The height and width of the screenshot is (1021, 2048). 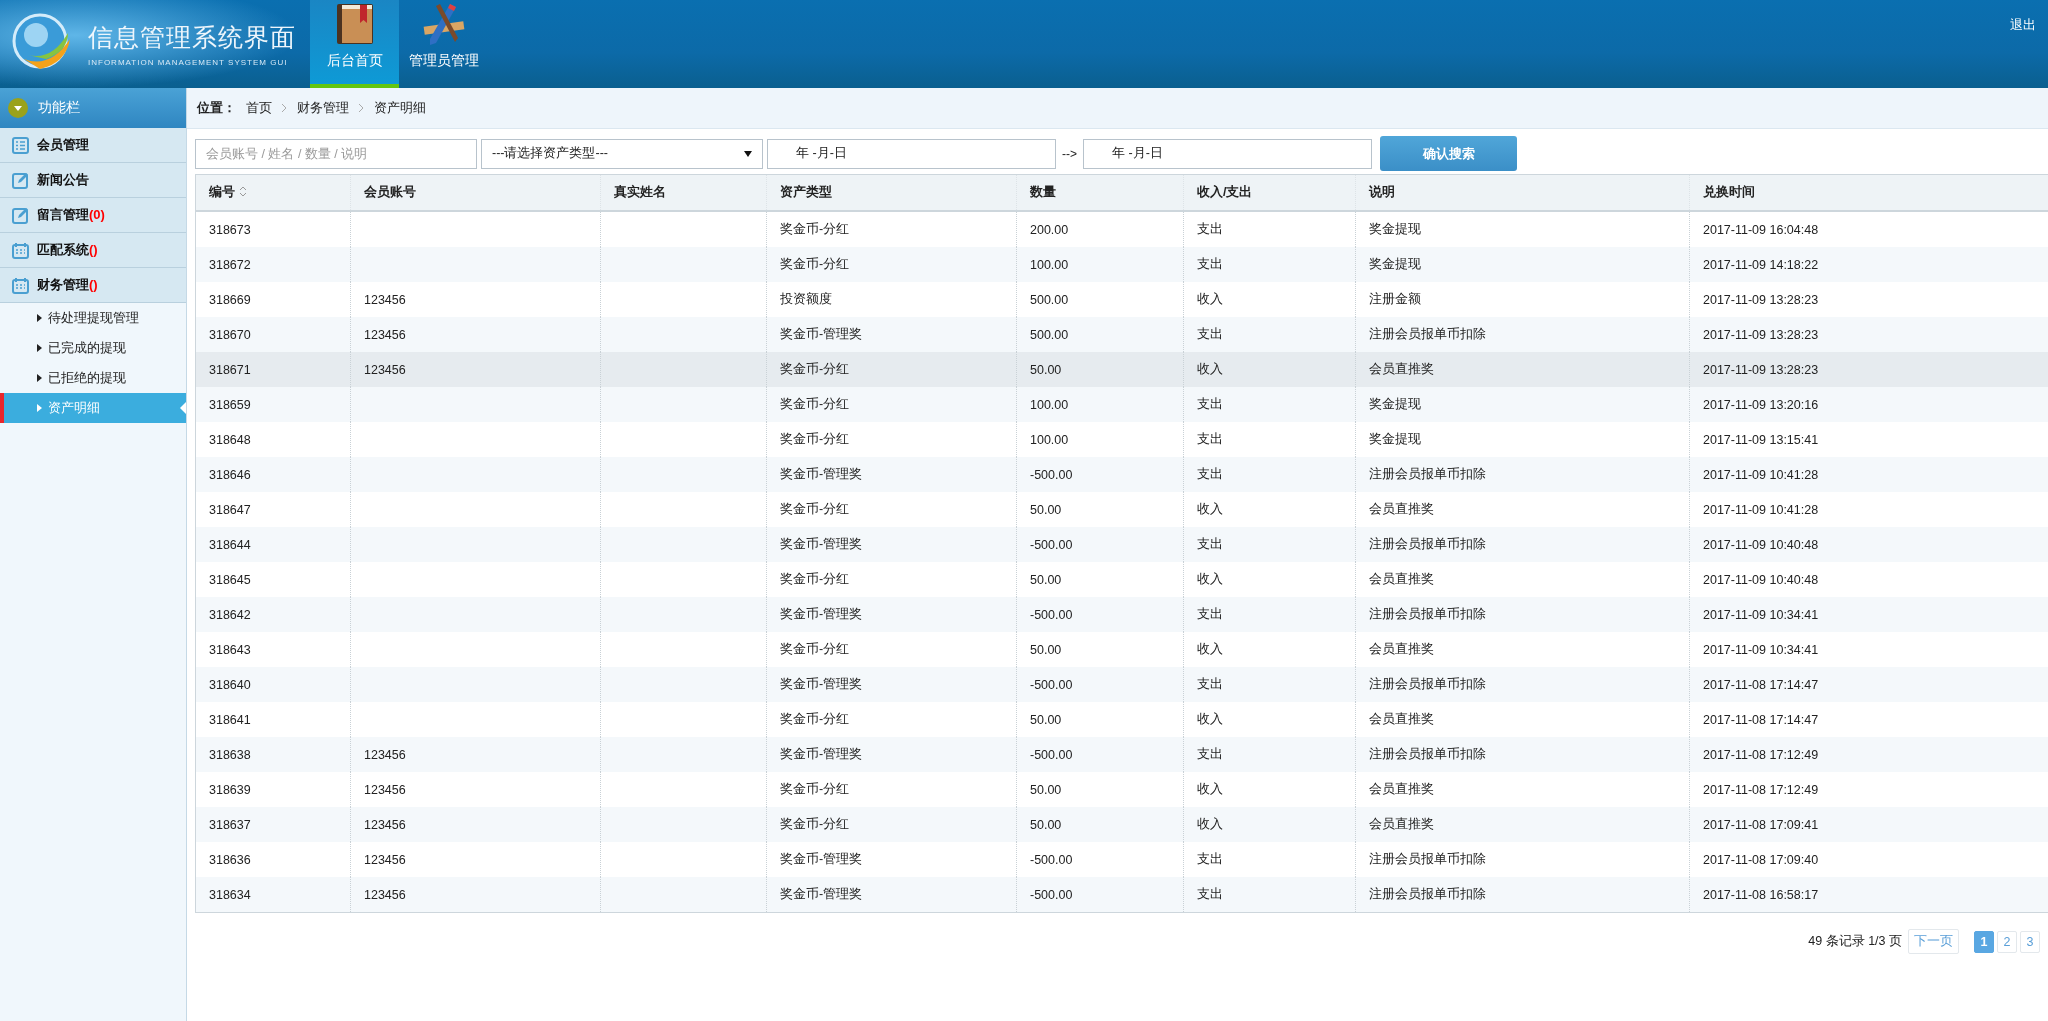 What do you see at coordinates (230, 614) in the screenshot?
I see `table-cell: 318642` at bounding box center [230, 614].